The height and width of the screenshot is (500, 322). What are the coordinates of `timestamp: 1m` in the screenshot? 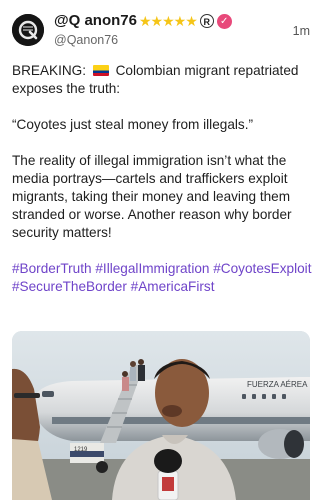 It's located at (301, 31).